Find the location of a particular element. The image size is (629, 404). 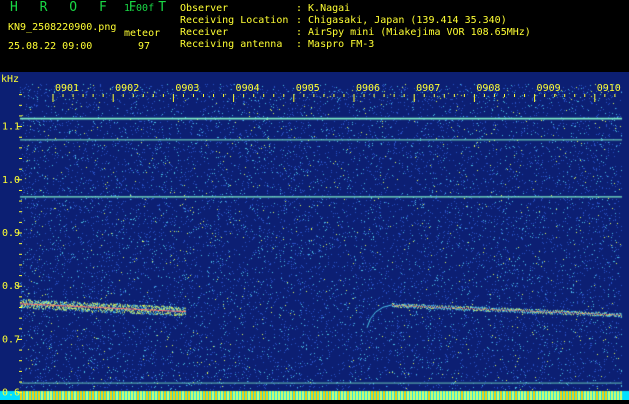

x-tick-label: 0903 is located at coordinates (187, 88).